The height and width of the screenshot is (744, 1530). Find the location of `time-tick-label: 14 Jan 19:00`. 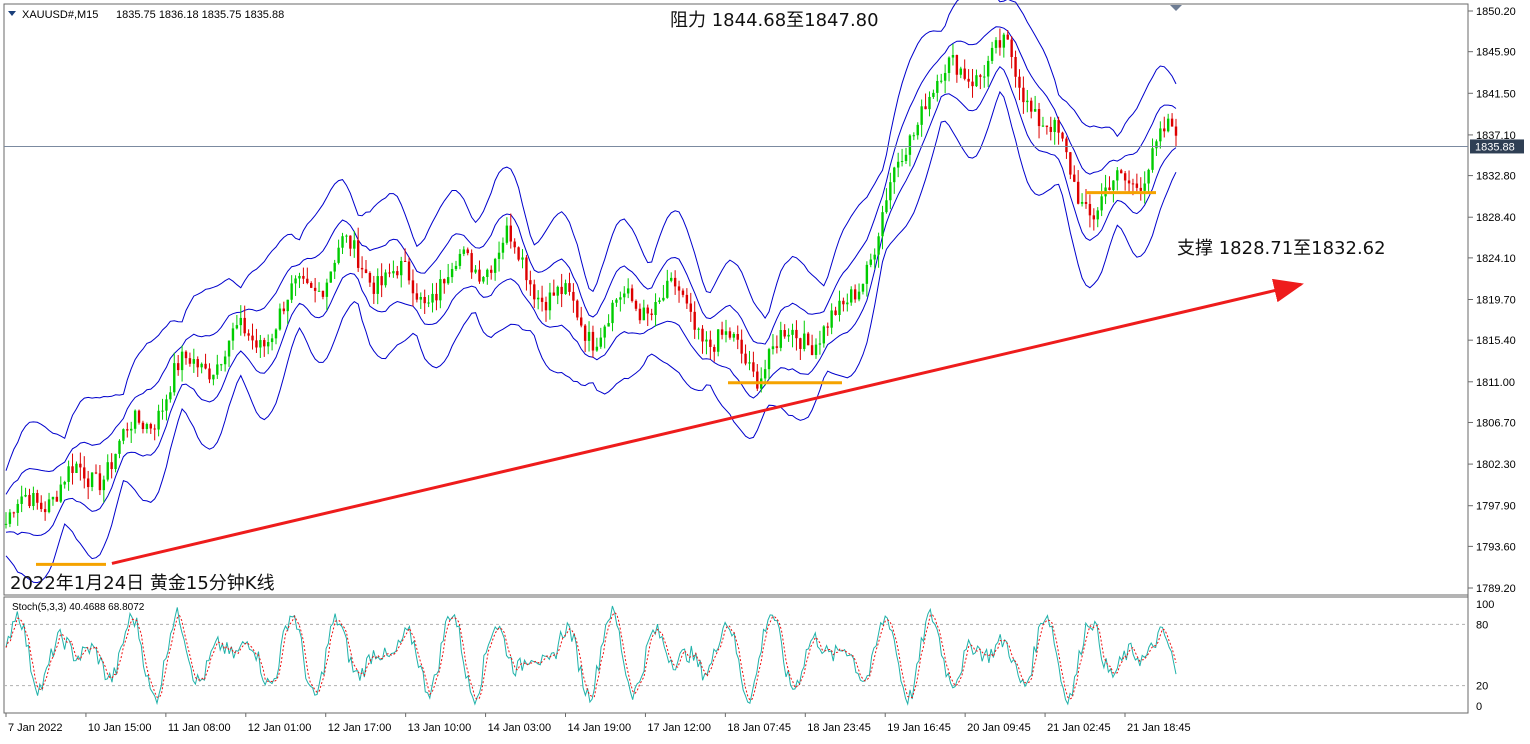

time-tick-label: 14 Jan 19:00 is located at coordinates (600, 728).